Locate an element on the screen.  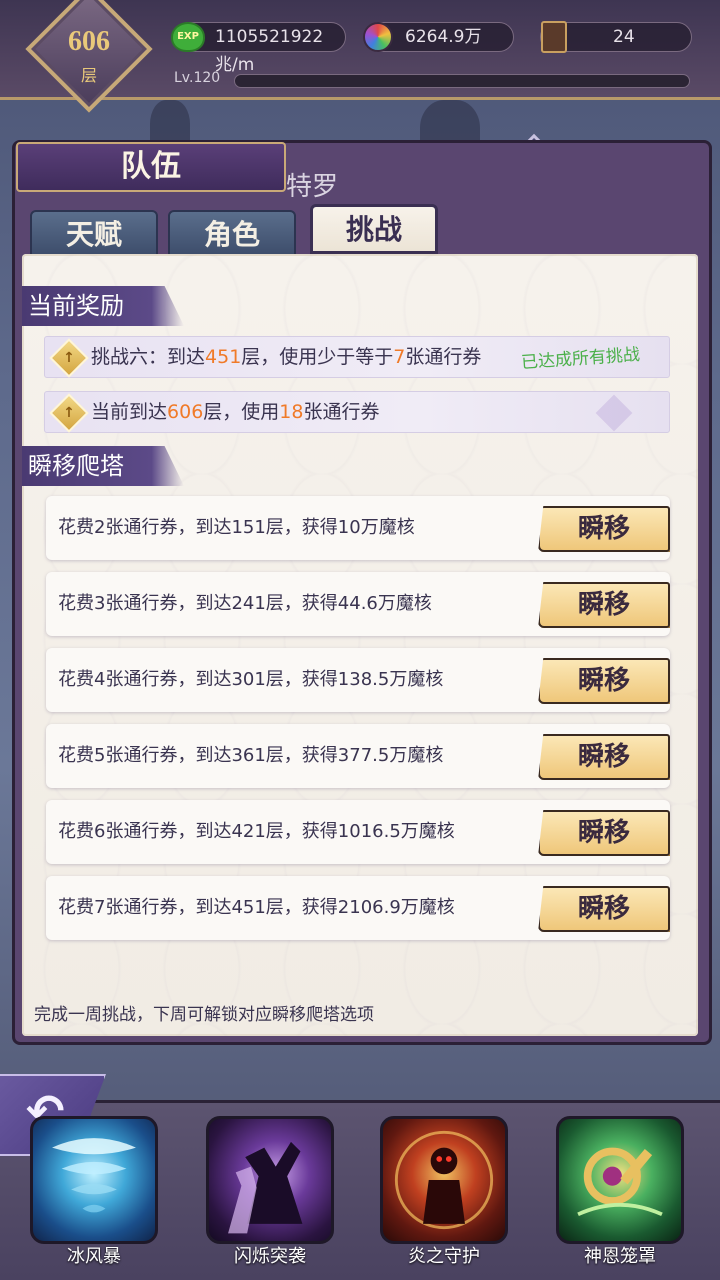
shadow-strike-icon is located at coordinates (265, 1187).